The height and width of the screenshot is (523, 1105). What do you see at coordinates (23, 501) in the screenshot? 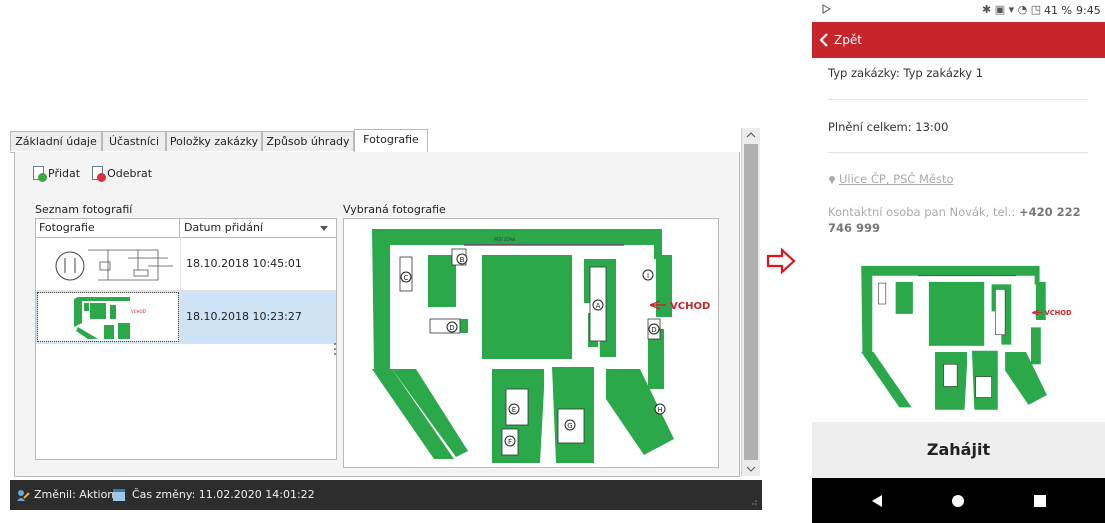
I see `user-edit-icon` at bounding box center [23, 501].